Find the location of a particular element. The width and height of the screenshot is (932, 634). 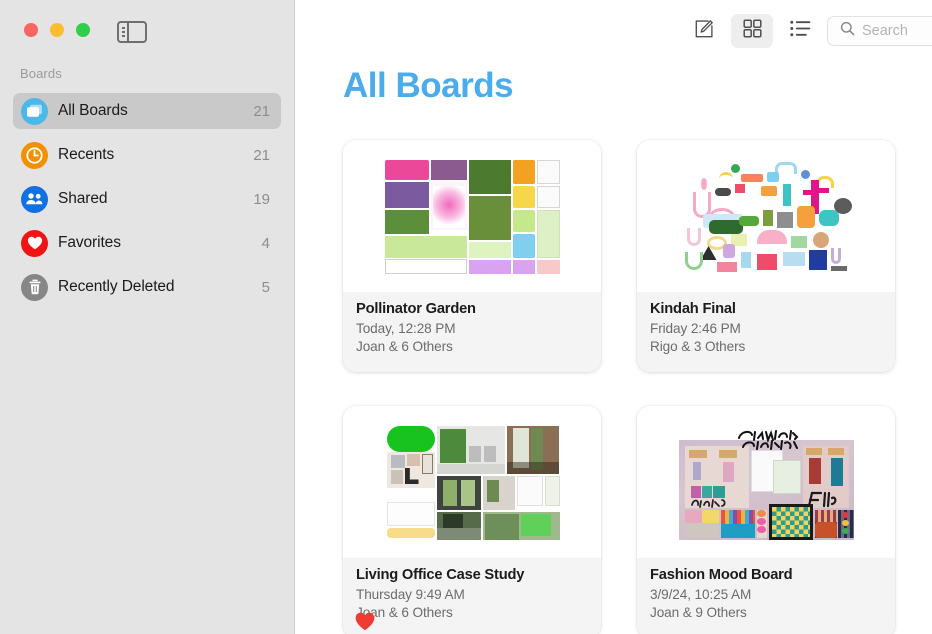

sidebar-toggle-divider is located at coordinates (128, 32).